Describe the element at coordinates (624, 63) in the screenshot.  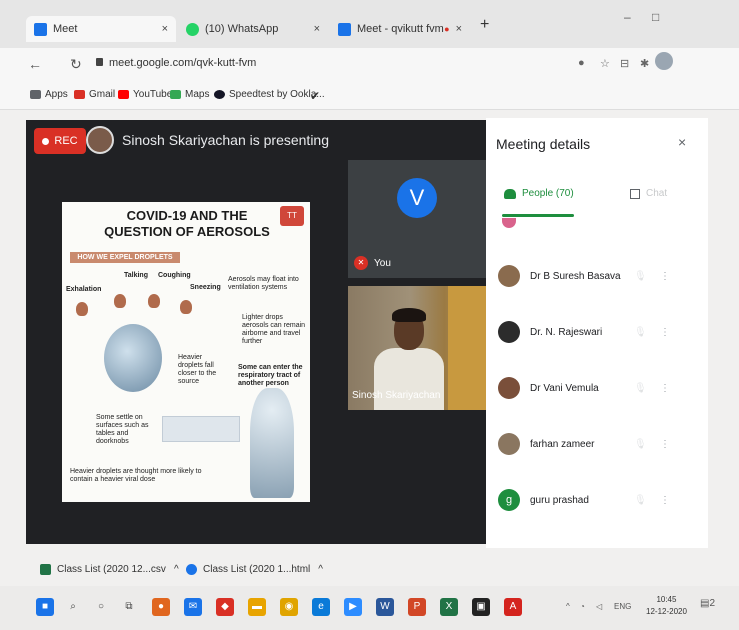
I see `extension-icon: ⊟` at that location.